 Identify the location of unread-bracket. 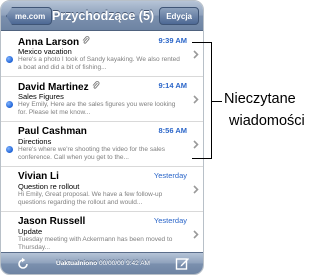
(202, 100).